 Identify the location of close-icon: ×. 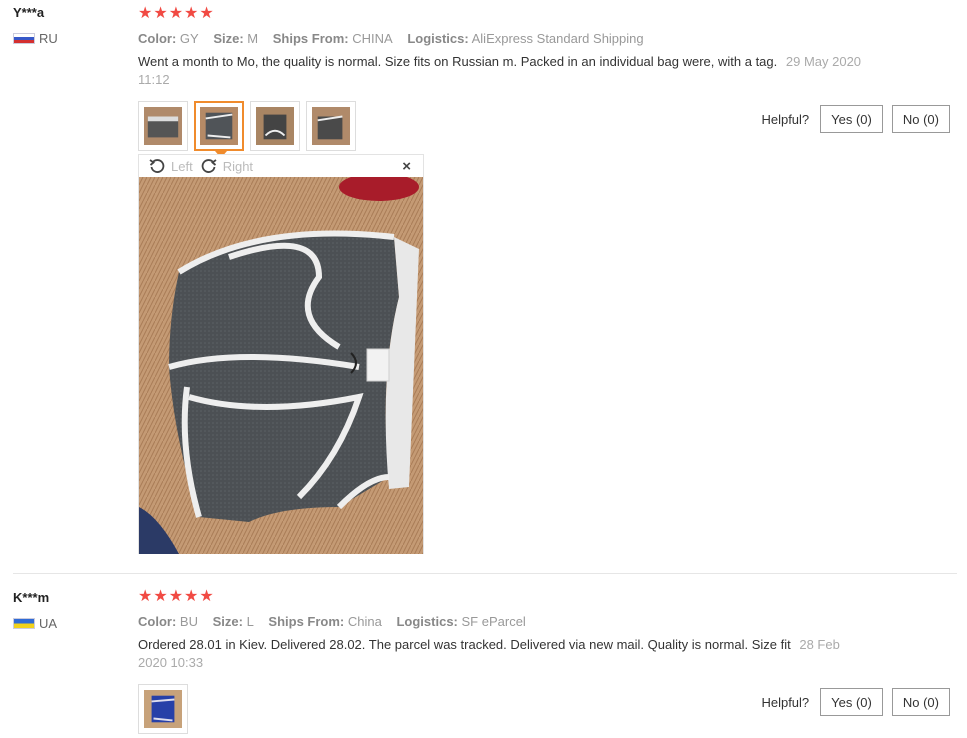
(406, 166).